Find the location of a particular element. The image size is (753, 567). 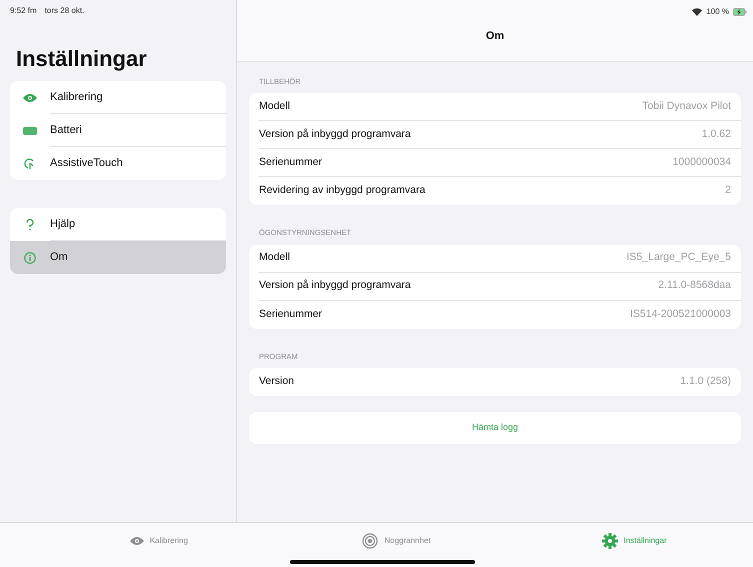

row-value: 2.11.0-8568daa is located at coordinates (694, 286).